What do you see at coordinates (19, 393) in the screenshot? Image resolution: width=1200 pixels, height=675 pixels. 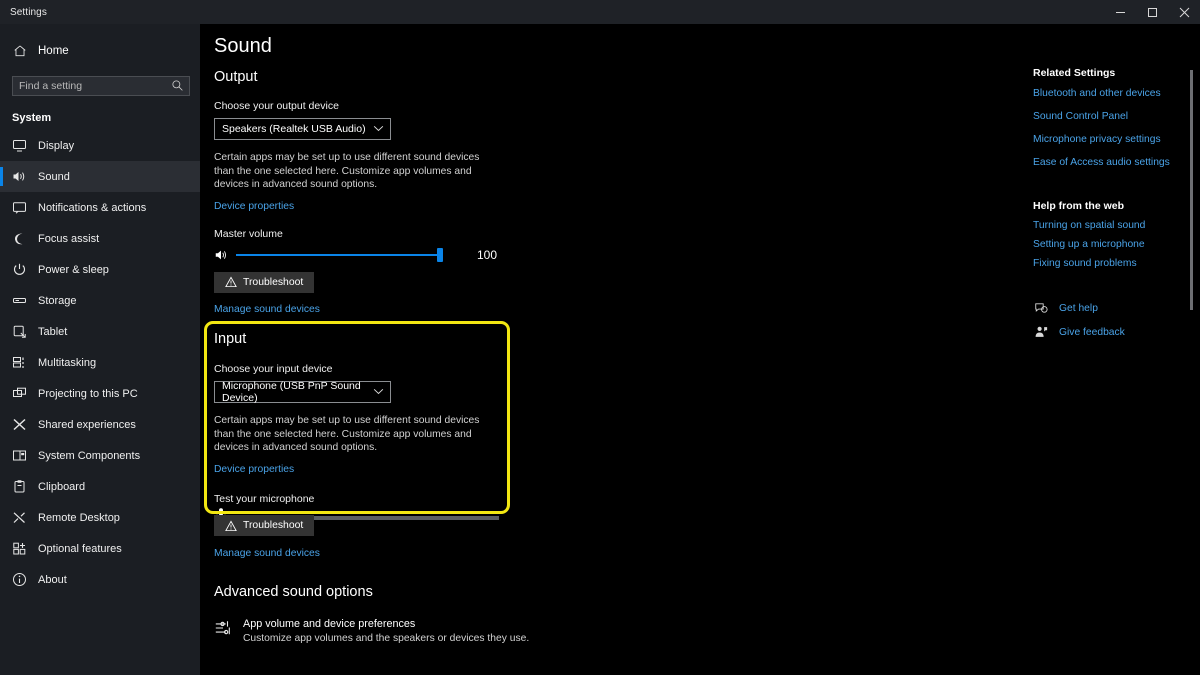 I see `projecting-icon` at bounding box center [19, 393].